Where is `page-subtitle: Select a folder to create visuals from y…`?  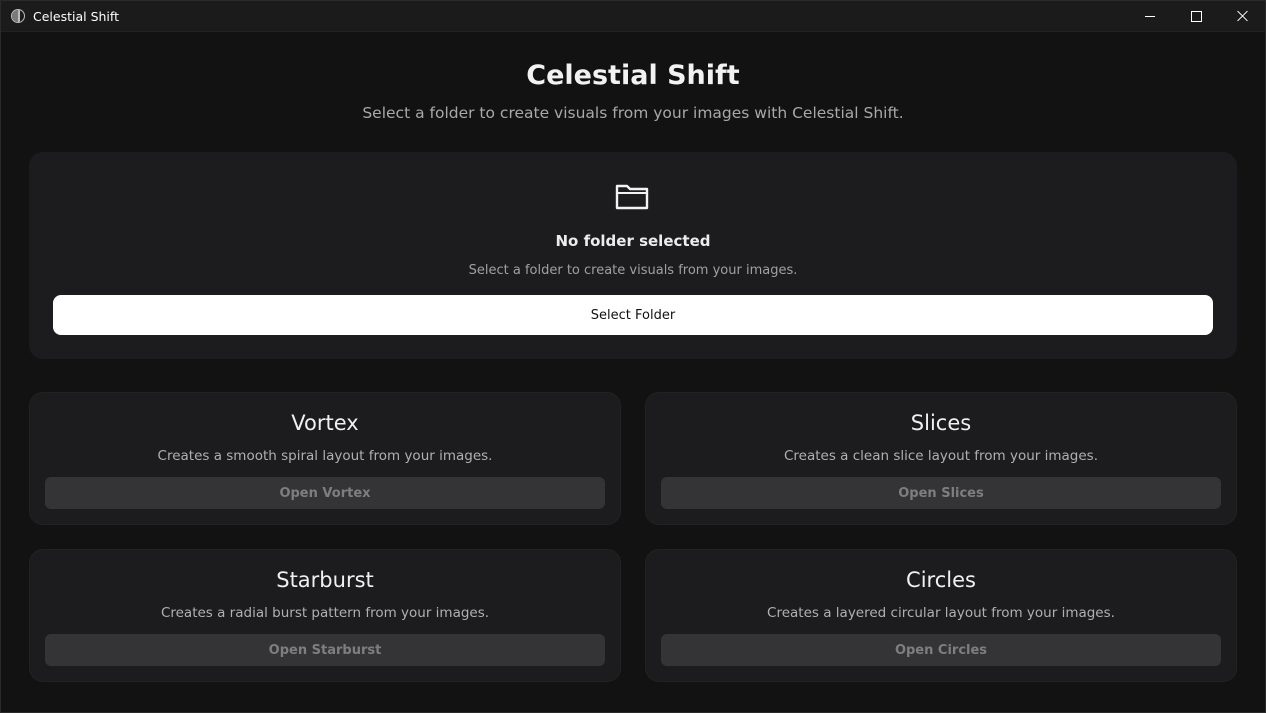 page-subtitle: Select a folder to create visuals from y… is located at coordinates (633, 113).